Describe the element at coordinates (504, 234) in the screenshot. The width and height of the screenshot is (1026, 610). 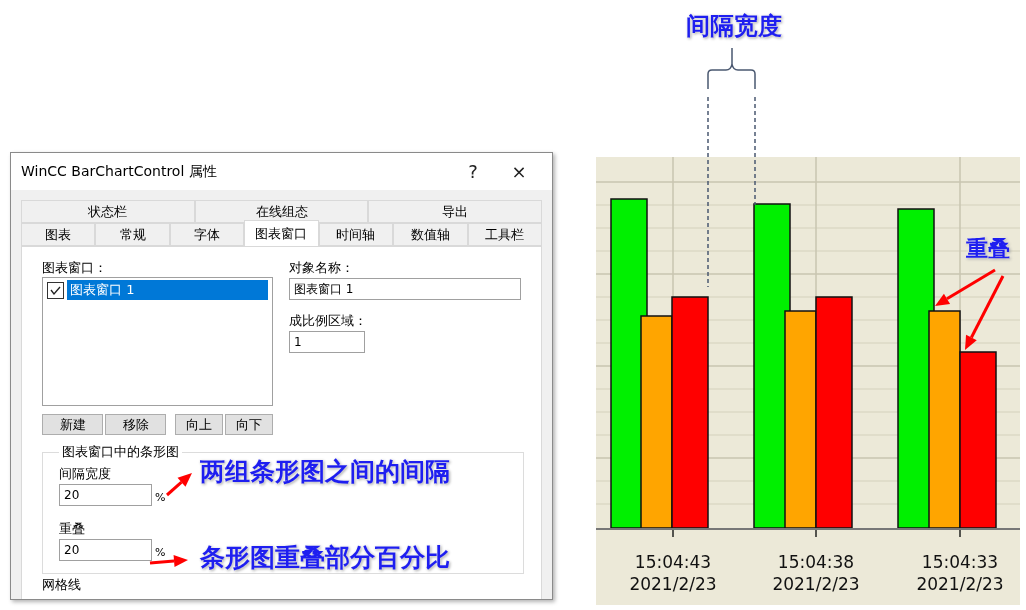
I see `tab: 工具栏` at that location.